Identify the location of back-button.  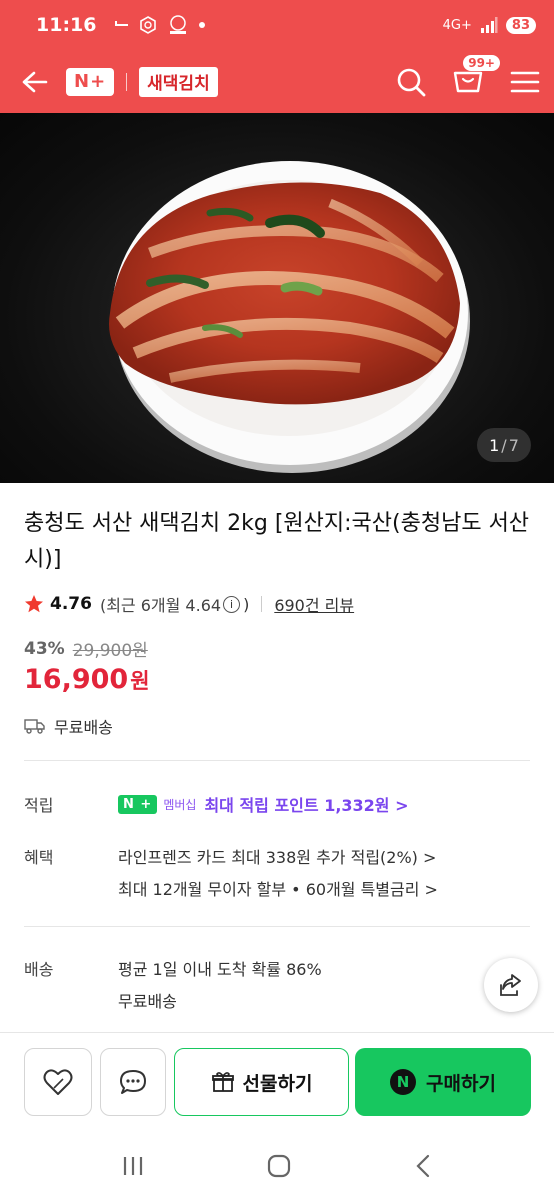
(35, 82).